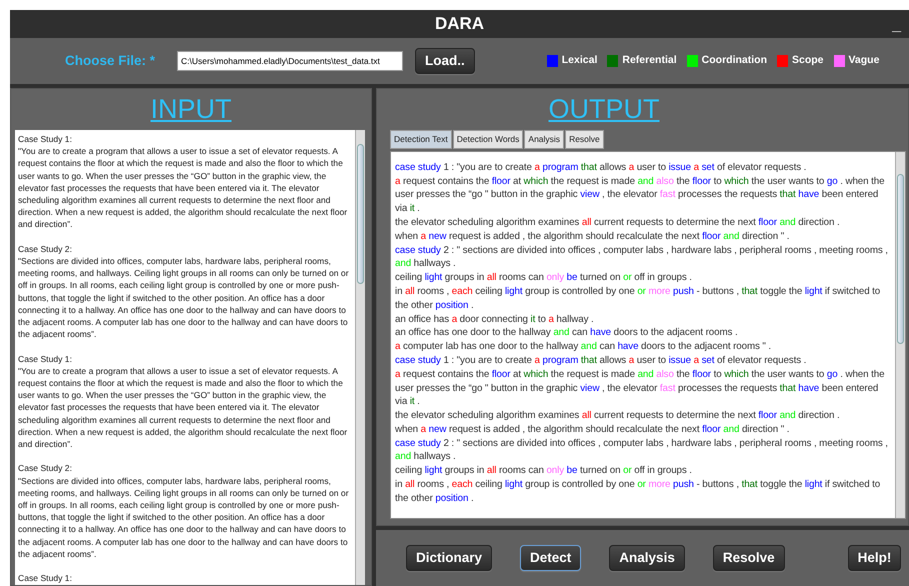 This screenshot has width=909, height=586. I want to click on minimize-button: _, so click(896, 26).